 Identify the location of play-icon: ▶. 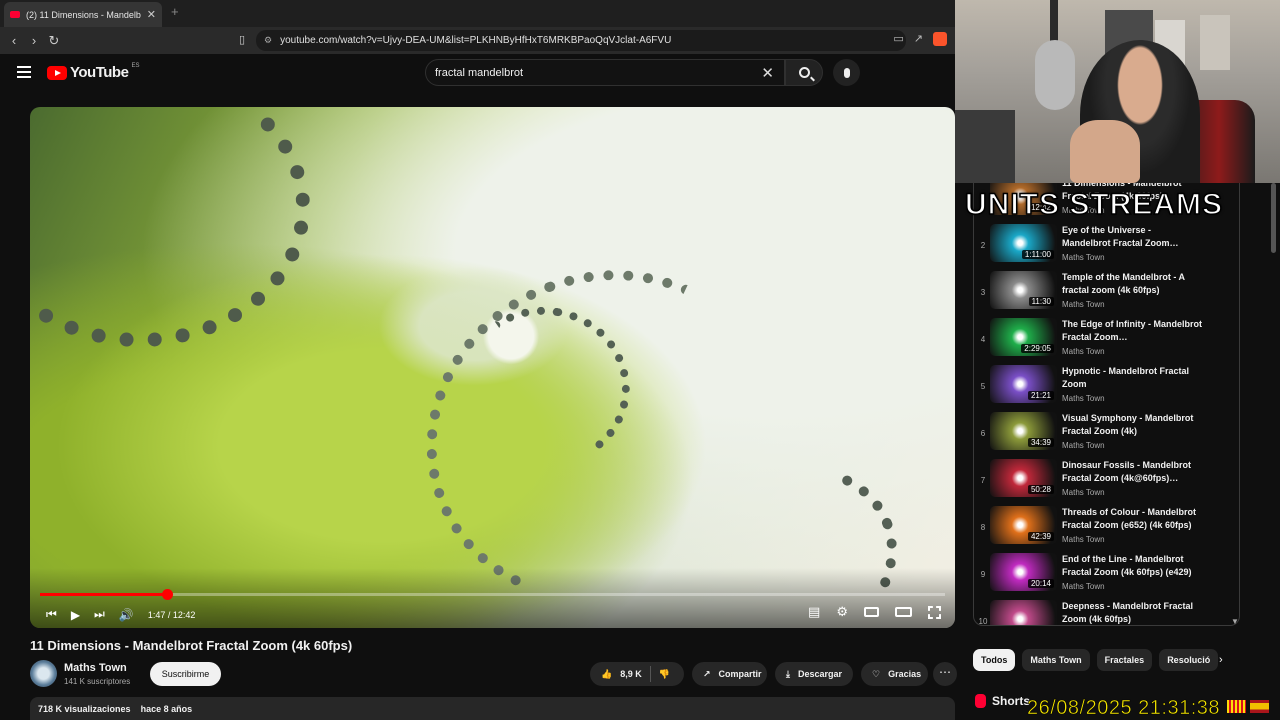
(75, 615).